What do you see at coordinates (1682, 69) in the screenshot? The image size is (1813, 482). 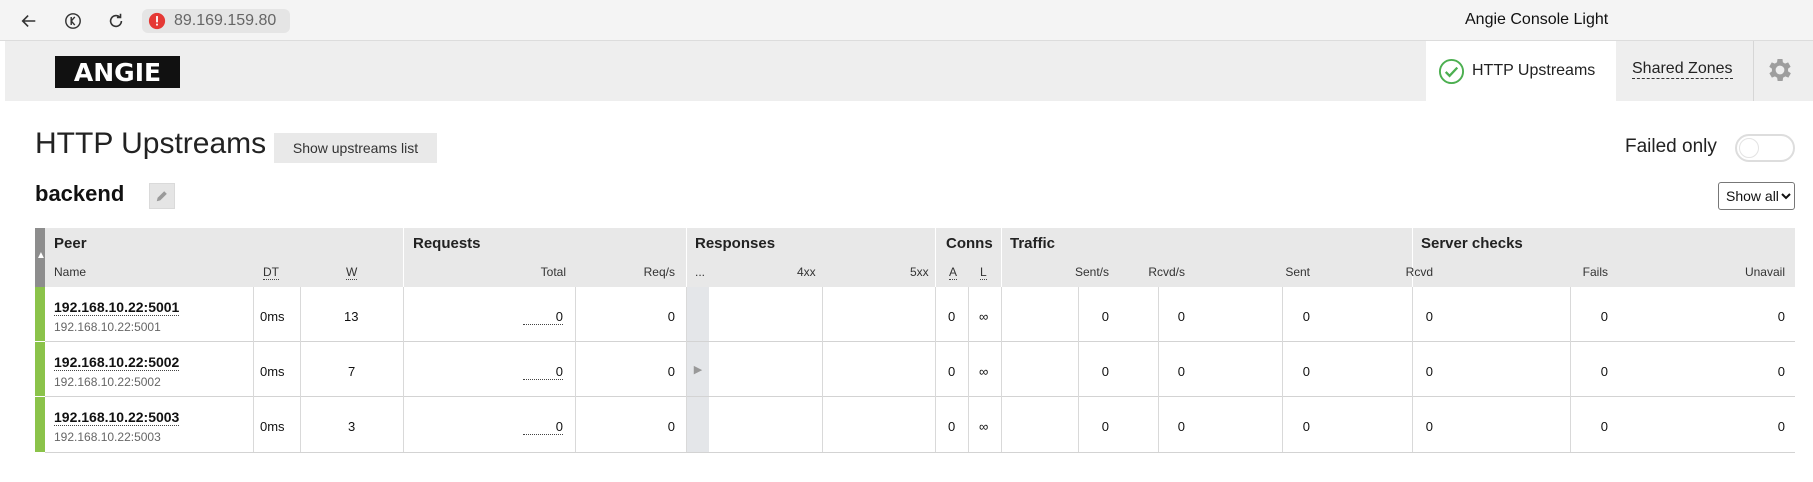 I see `tab-shared-zones: Shared Zones` at bounding box center [1682, 69].